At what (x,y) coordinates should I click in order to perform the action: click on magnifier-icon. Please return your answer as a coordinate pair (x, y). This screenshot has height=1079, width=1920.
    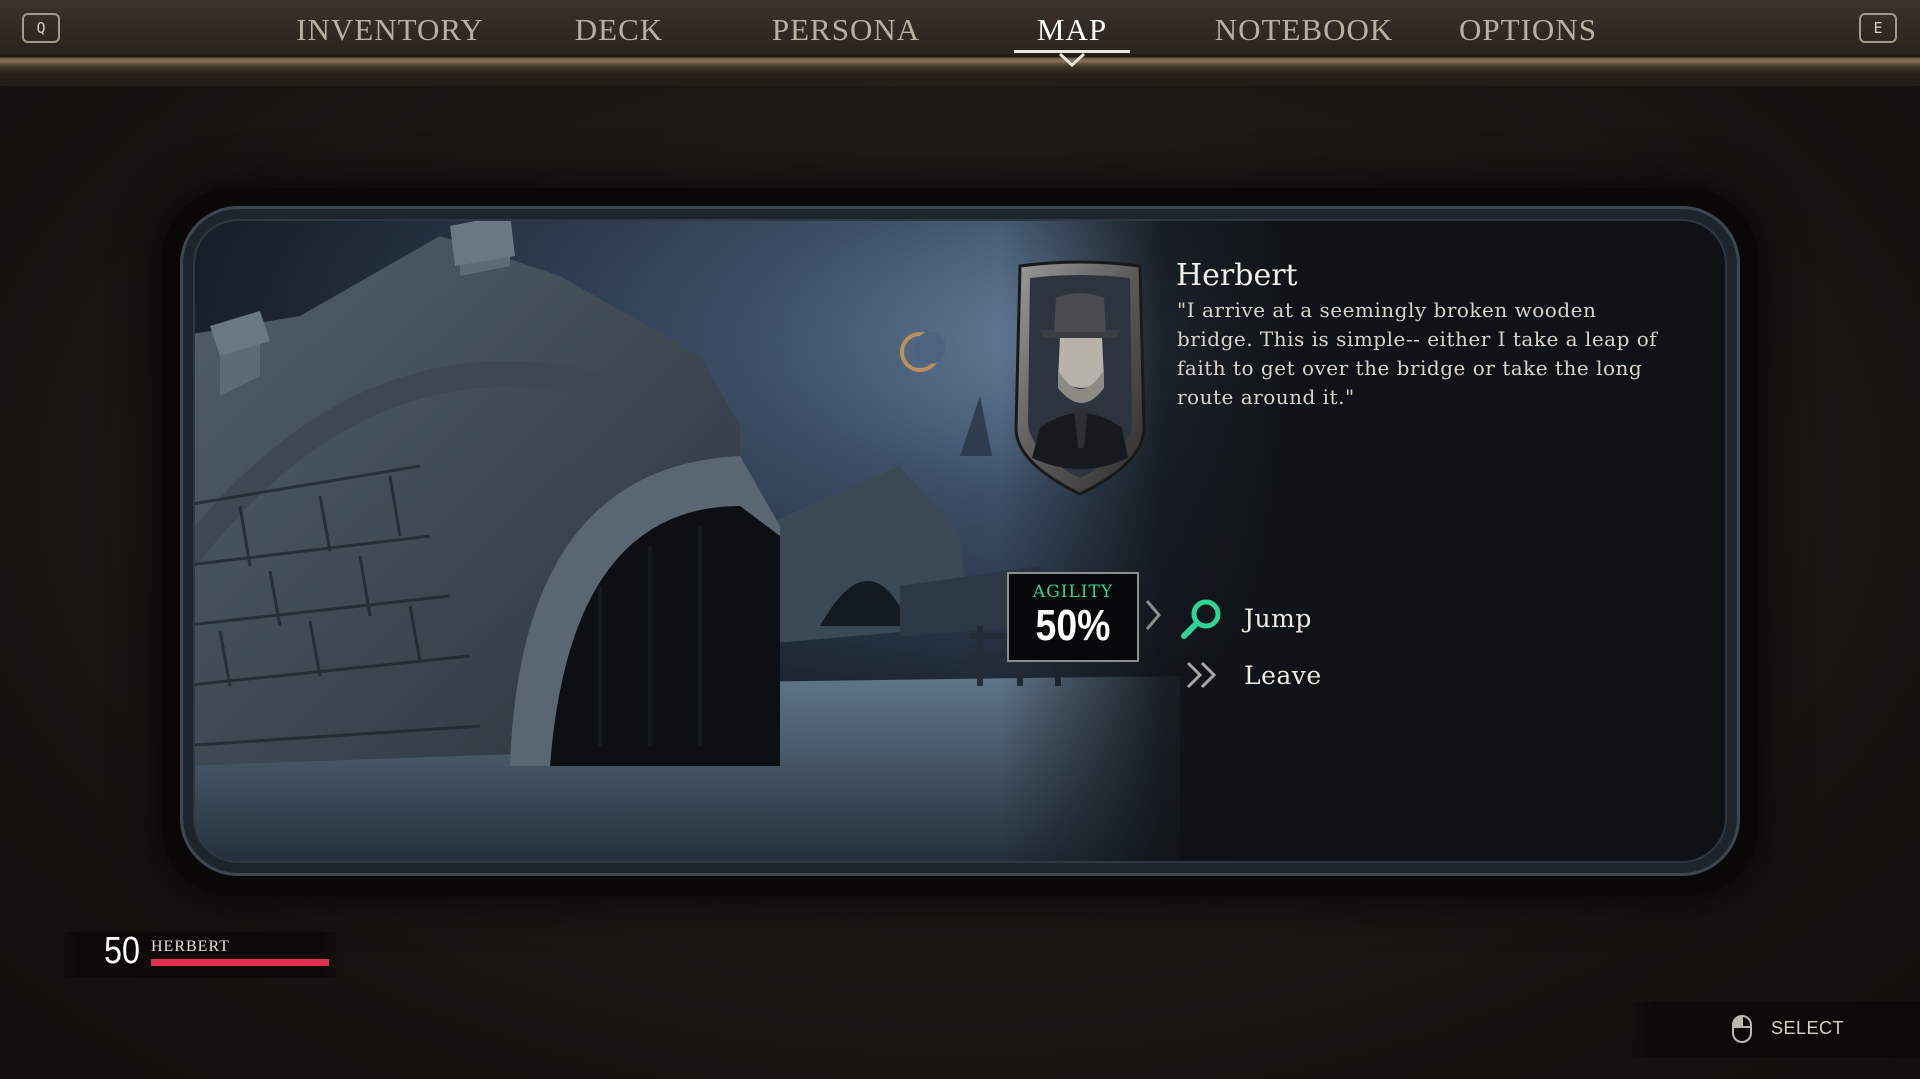
    Looking at the image, I should click on (1201, 619).